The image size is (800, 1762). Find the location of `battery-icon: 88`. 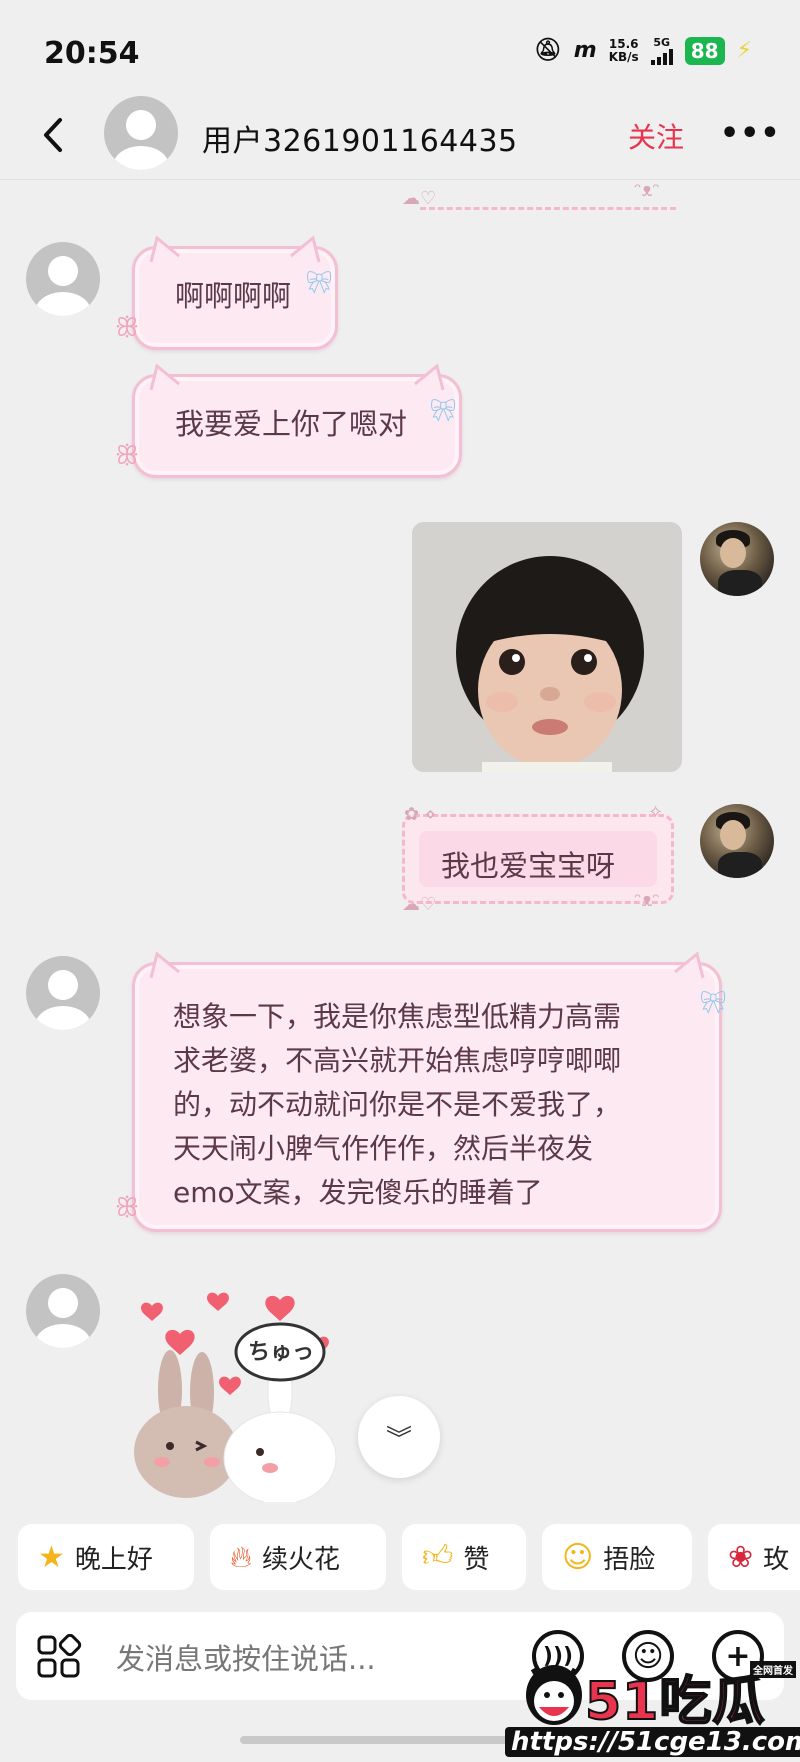

battery-icon: 88 is located at coordinates (704, 50).